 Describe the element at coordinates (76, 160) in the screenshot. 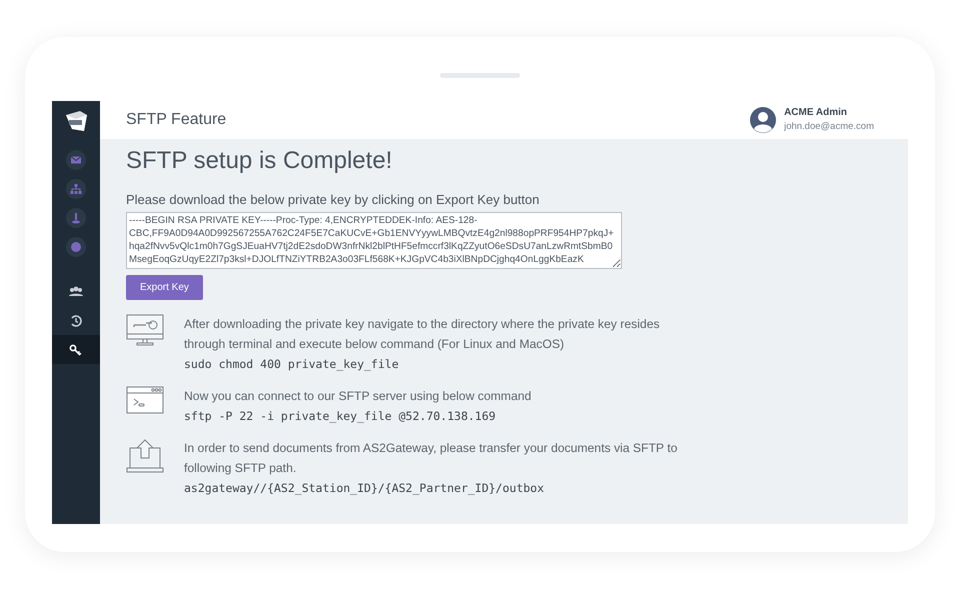

I see `envelope-icon` at that location.